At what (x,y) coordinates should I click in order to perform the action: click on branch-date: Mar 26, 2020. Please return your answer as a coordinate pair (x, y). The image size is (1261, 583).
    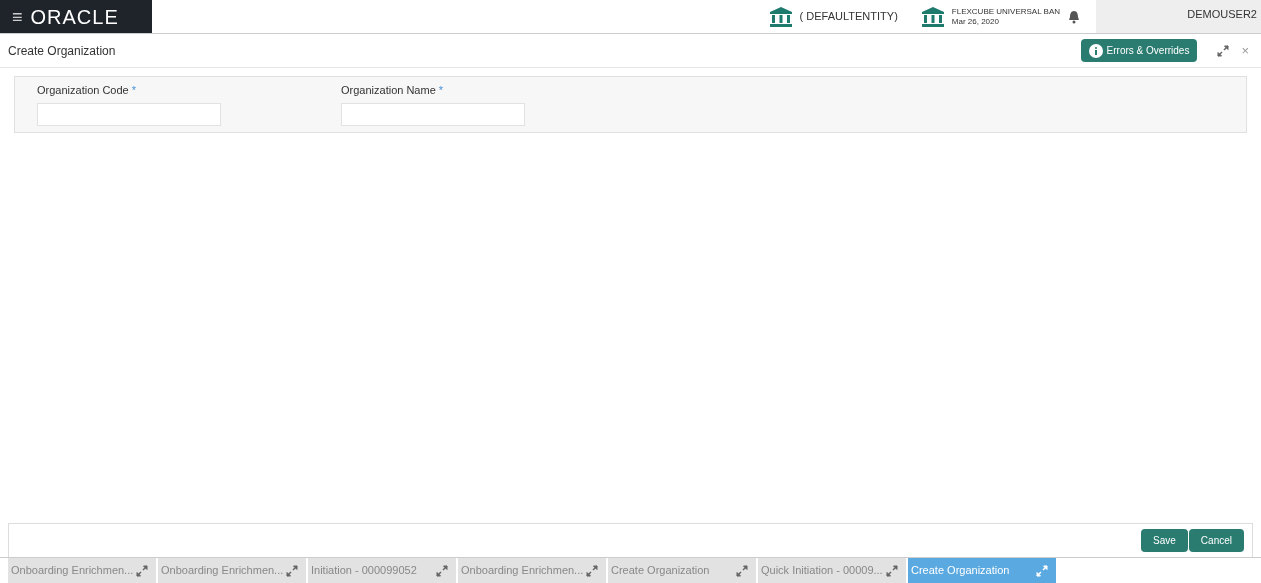
    Looking at the image, I should click on (975, 21).